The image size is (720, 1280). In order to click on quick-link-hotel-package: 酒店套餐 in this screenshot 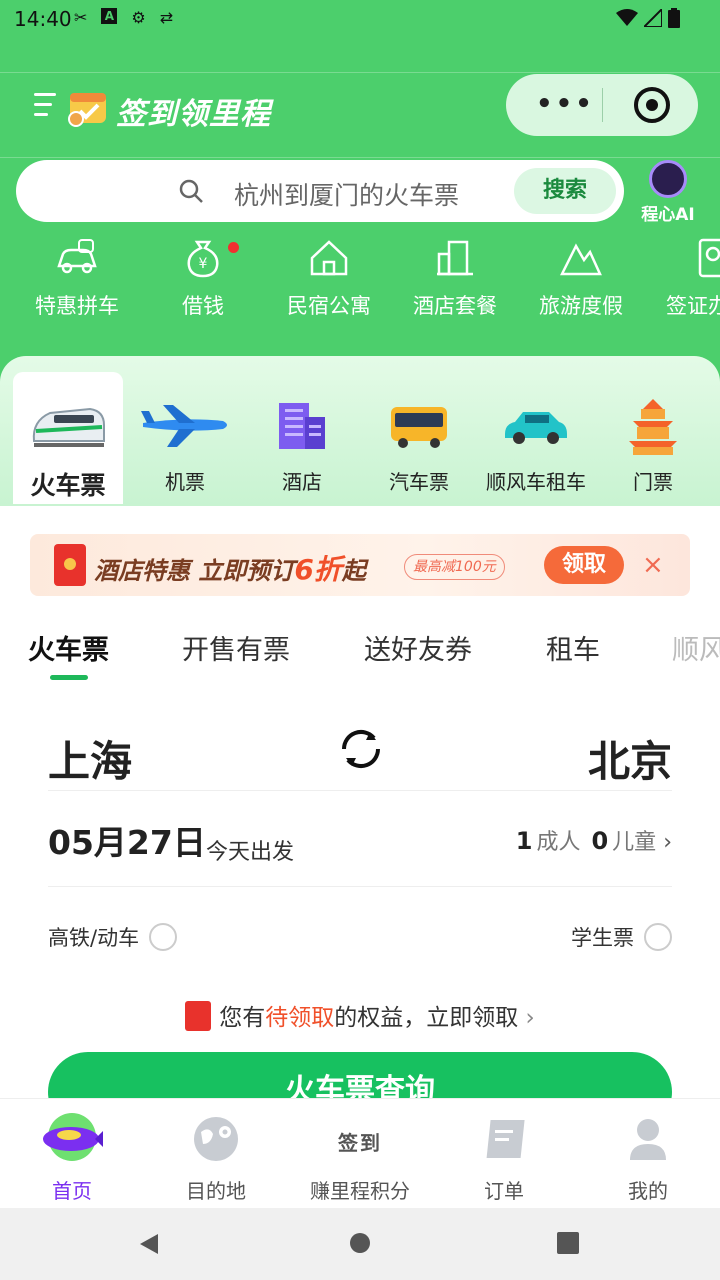, I will do `click(455, 279)`.